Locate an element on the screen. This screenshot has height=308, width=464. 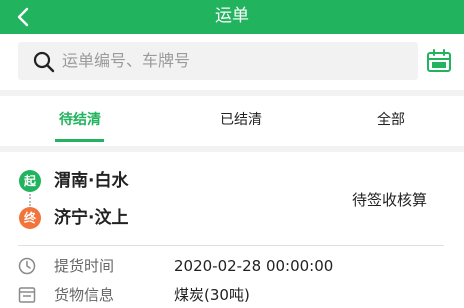
route-connector is located at coordinates (30, 200).